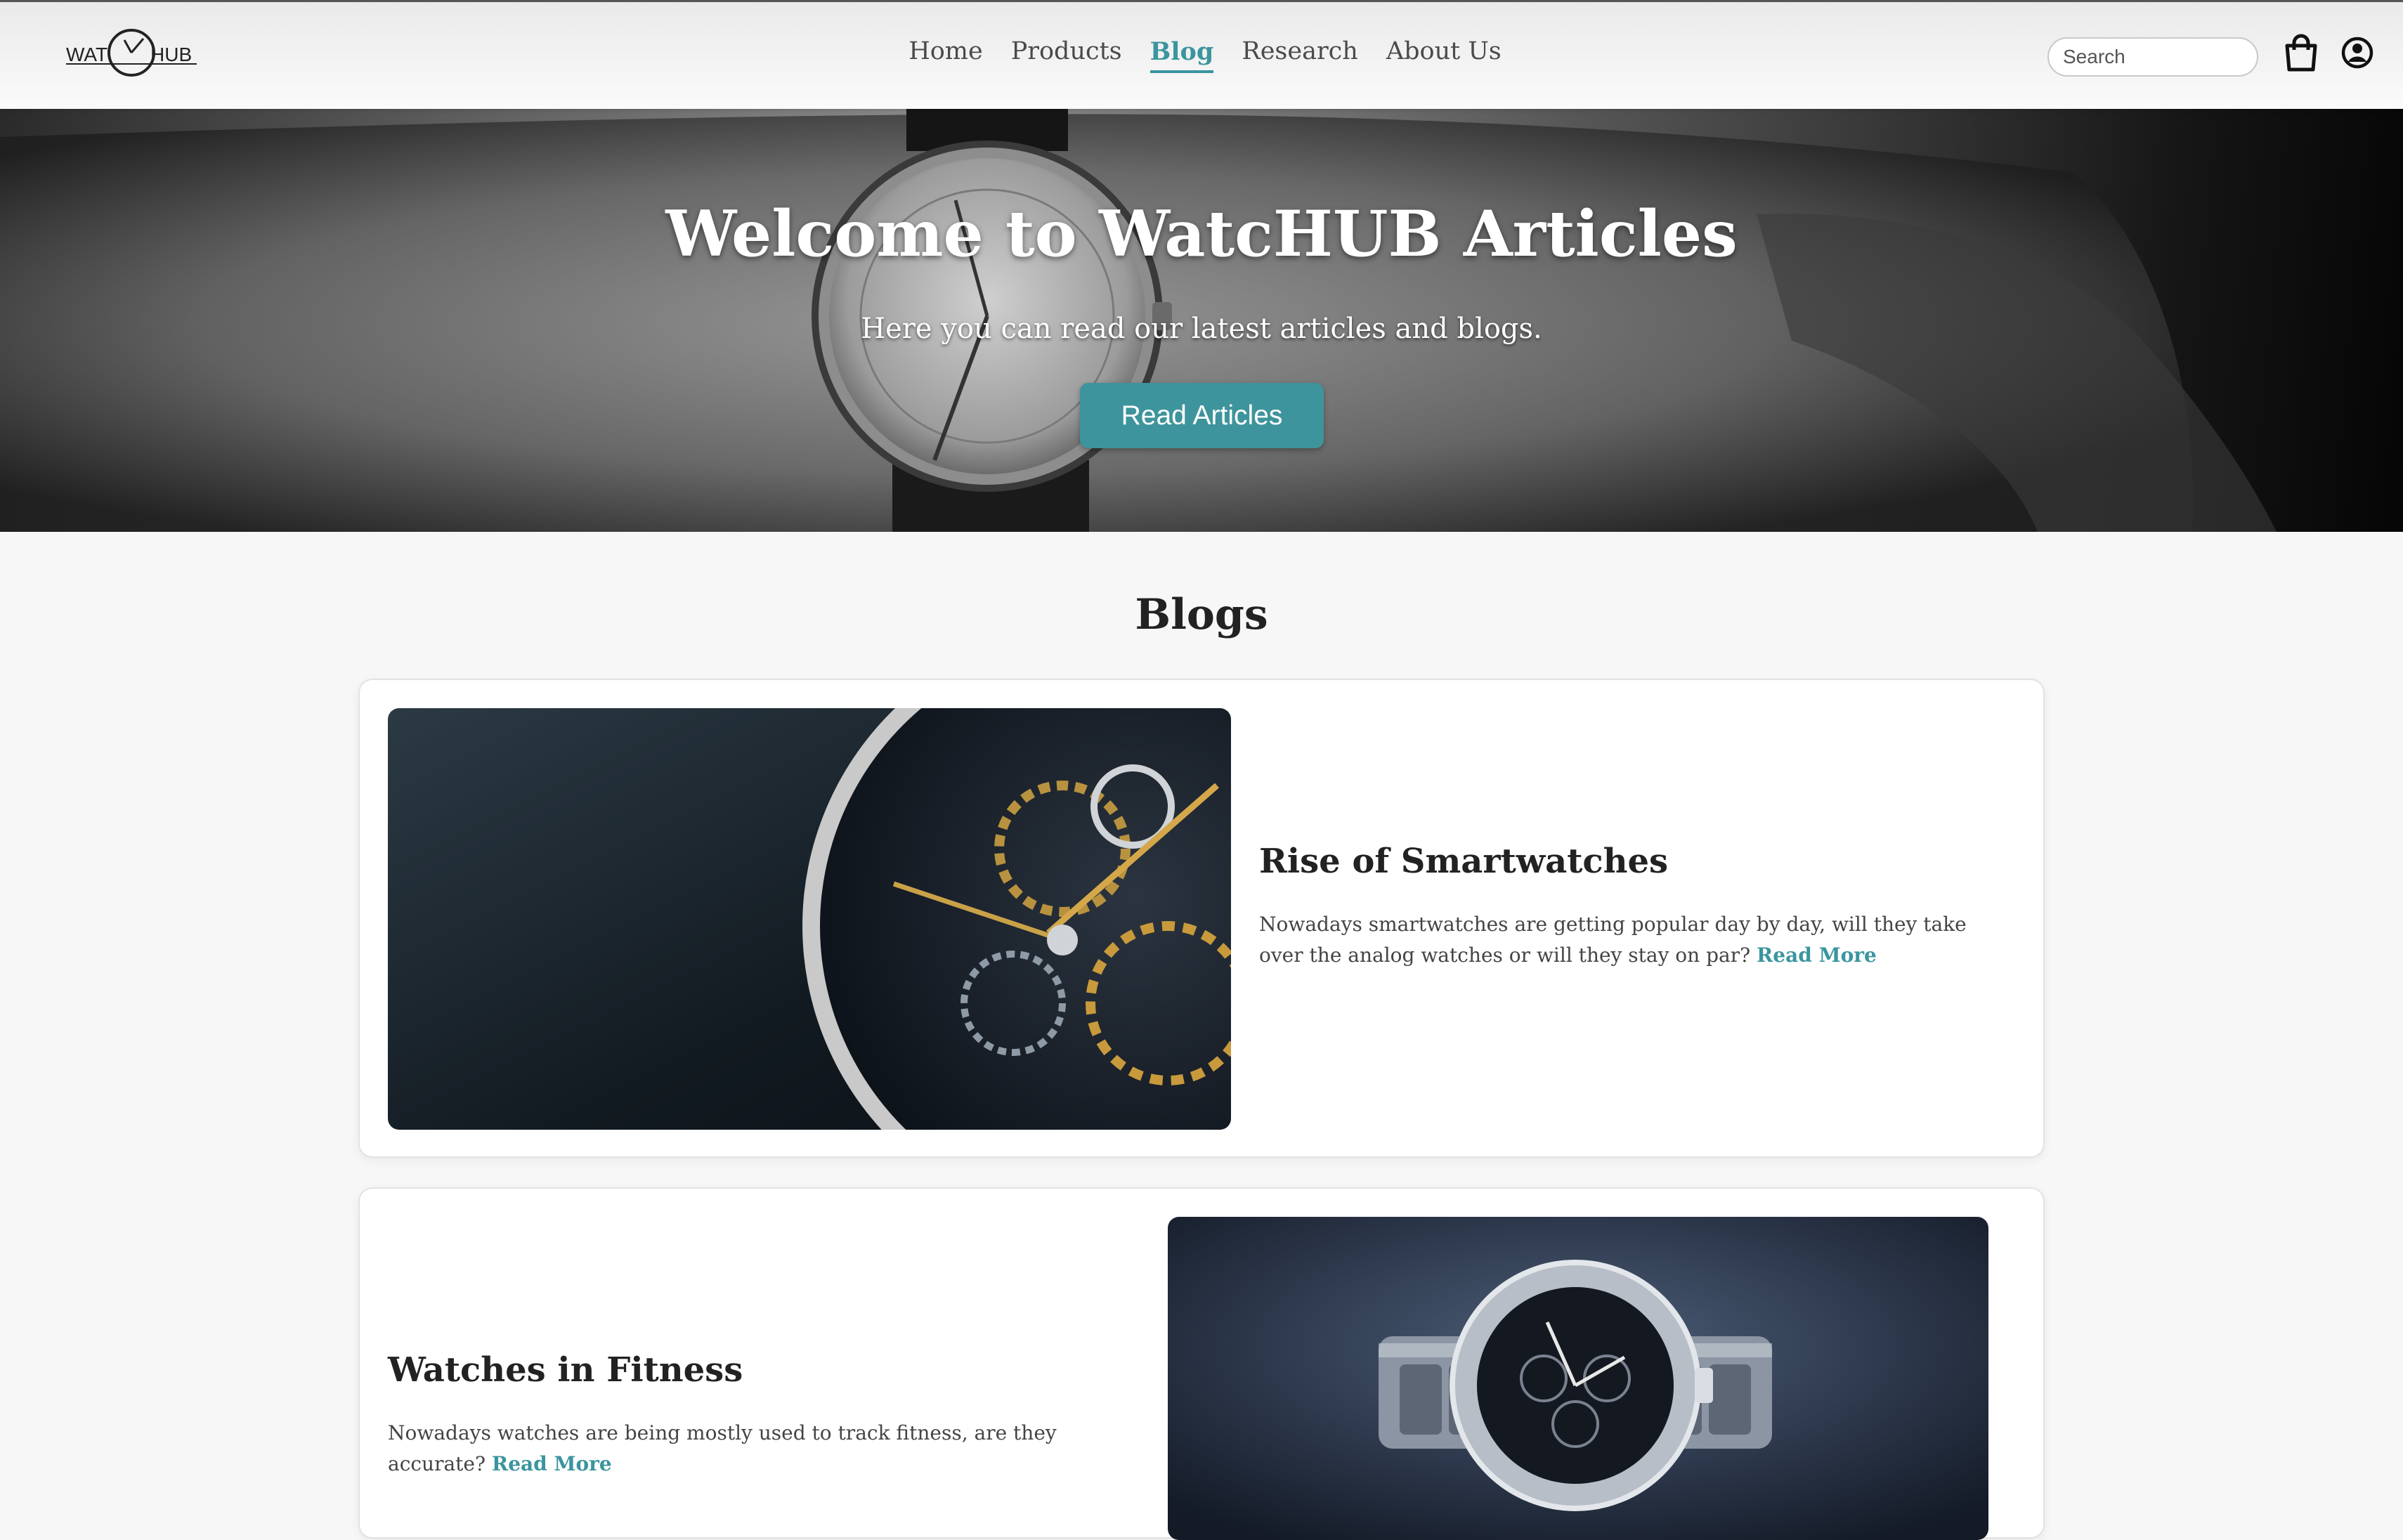  Describe the element at coordinates (946, 55) in the screenshot. I see `nav-home: Home` at that location.